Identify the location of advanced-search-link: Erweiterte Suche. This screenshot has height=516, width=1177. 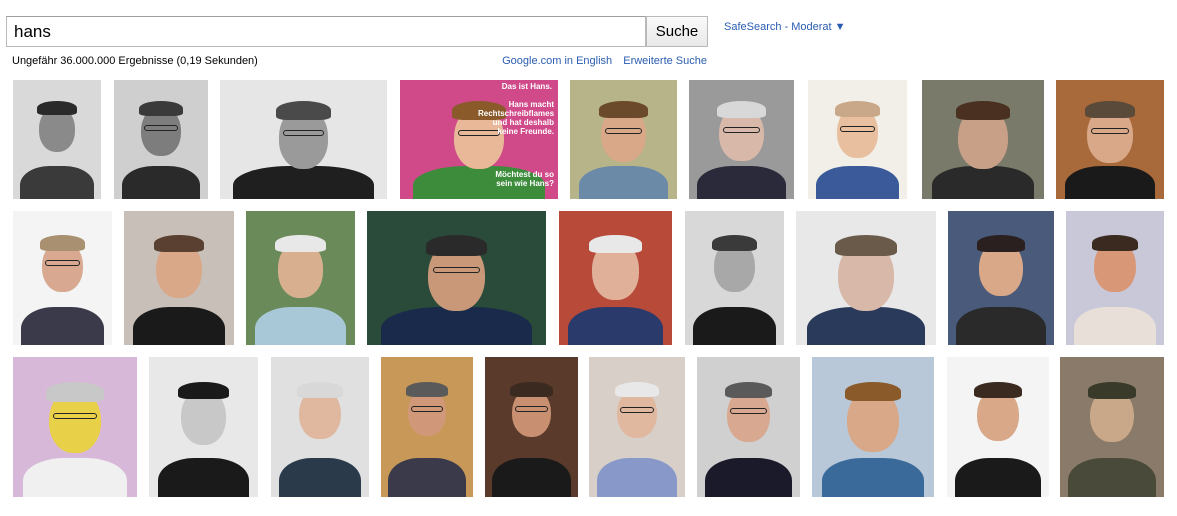
(665, 61).